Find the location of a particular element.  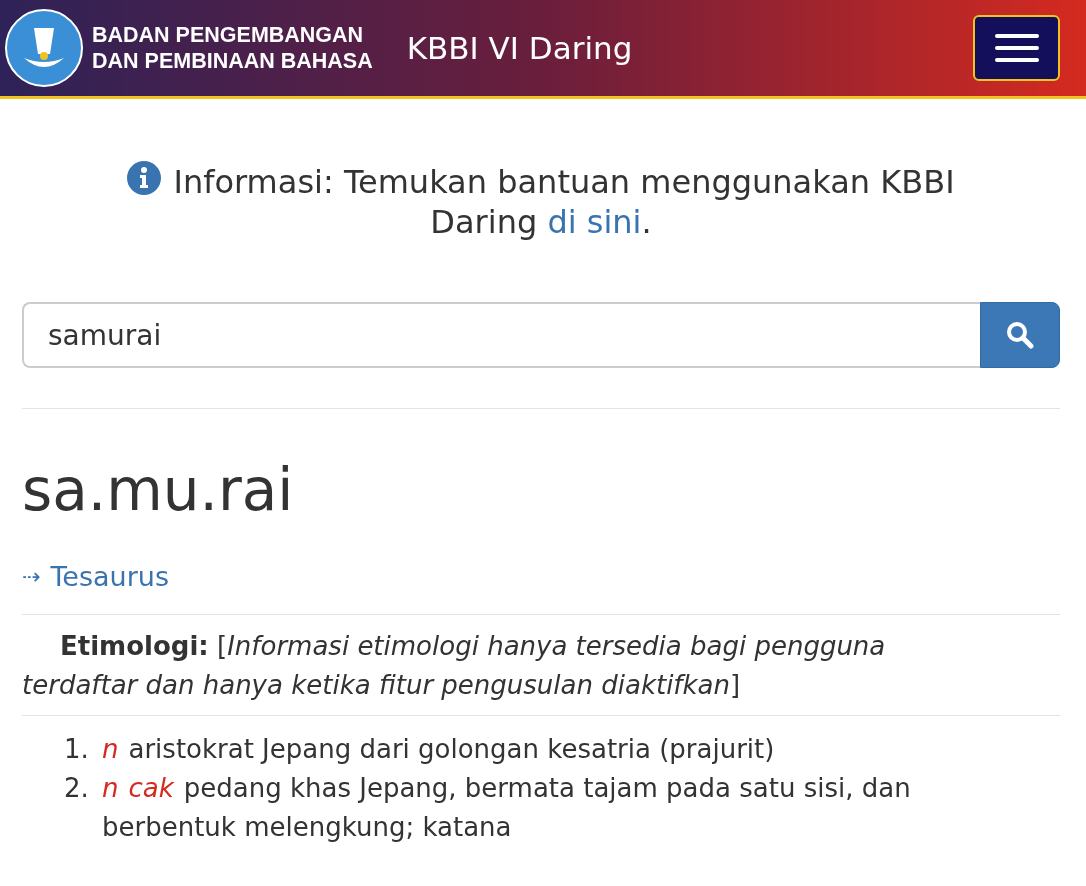

info-message: Informasi: Temukan bantuan menggunakan KBBI Daring di sini. is located at coordinates (541, 201).